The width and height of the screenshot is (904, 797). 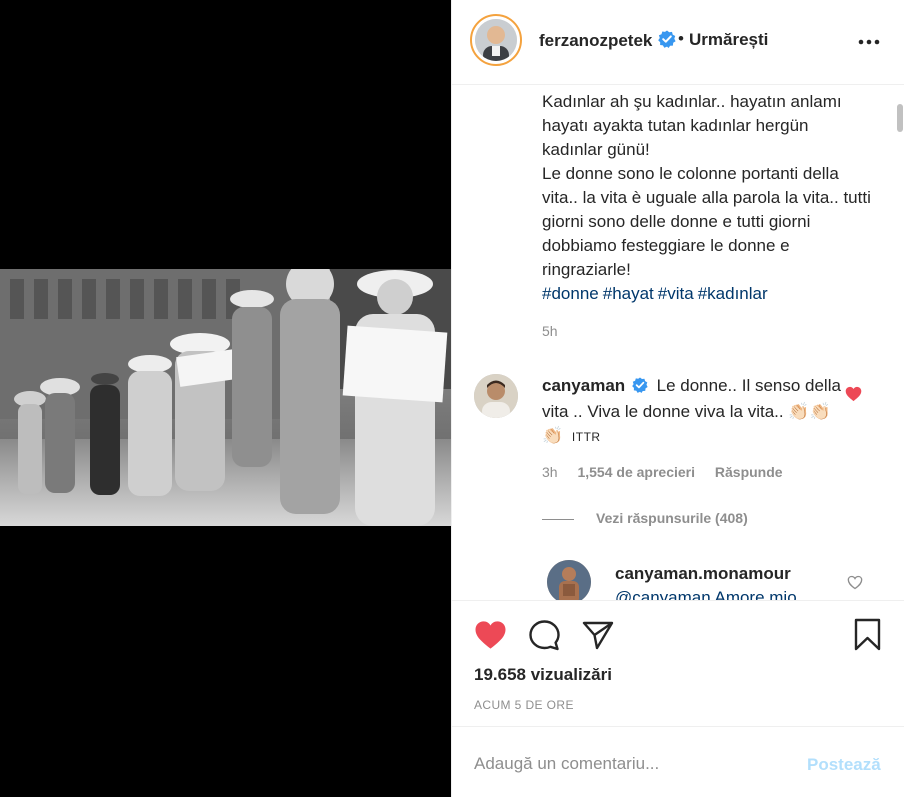 What do you see at coordinates (844, 765) in the screenshot?
I see `post-comment-button: Postează` at bounding box center [844, 765].